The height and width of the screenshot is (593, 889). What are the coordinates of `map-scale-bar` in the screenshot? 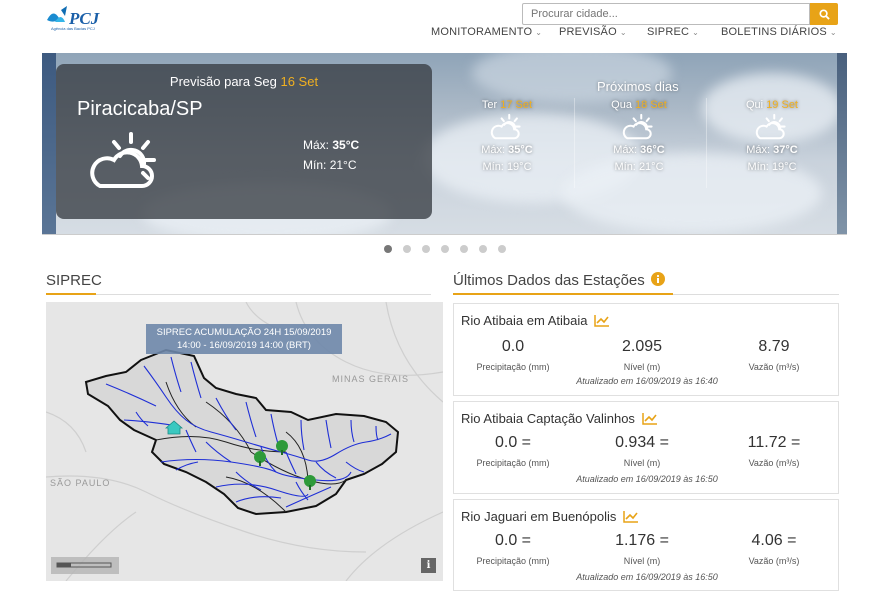 It's located at (85, 565).